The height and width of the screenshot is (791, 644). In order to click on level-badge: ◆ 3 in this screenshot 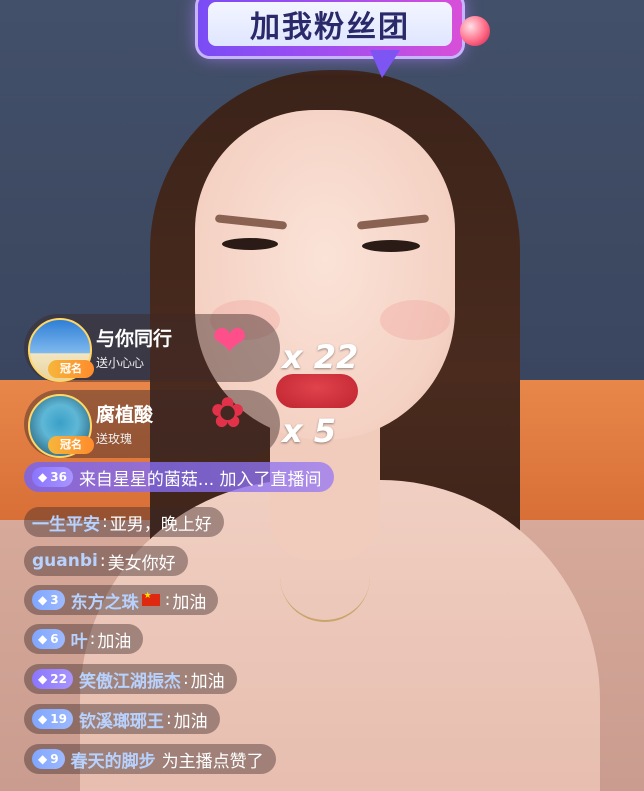, I will do `click(48, 600)`.